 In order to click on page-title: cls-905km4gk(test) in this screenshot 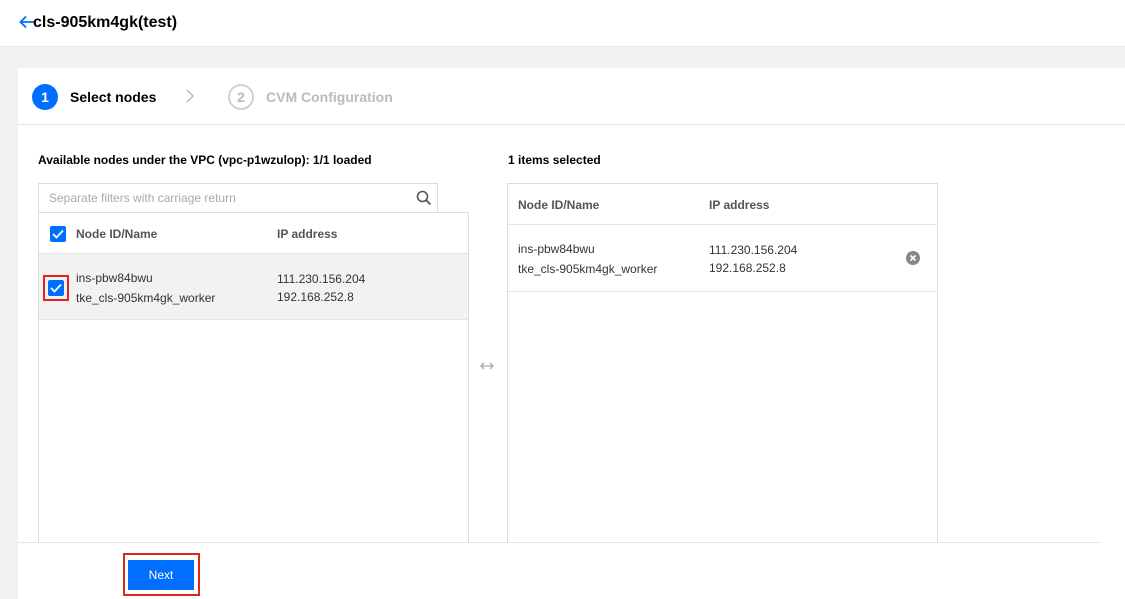, I will do `click(105, 22)`.